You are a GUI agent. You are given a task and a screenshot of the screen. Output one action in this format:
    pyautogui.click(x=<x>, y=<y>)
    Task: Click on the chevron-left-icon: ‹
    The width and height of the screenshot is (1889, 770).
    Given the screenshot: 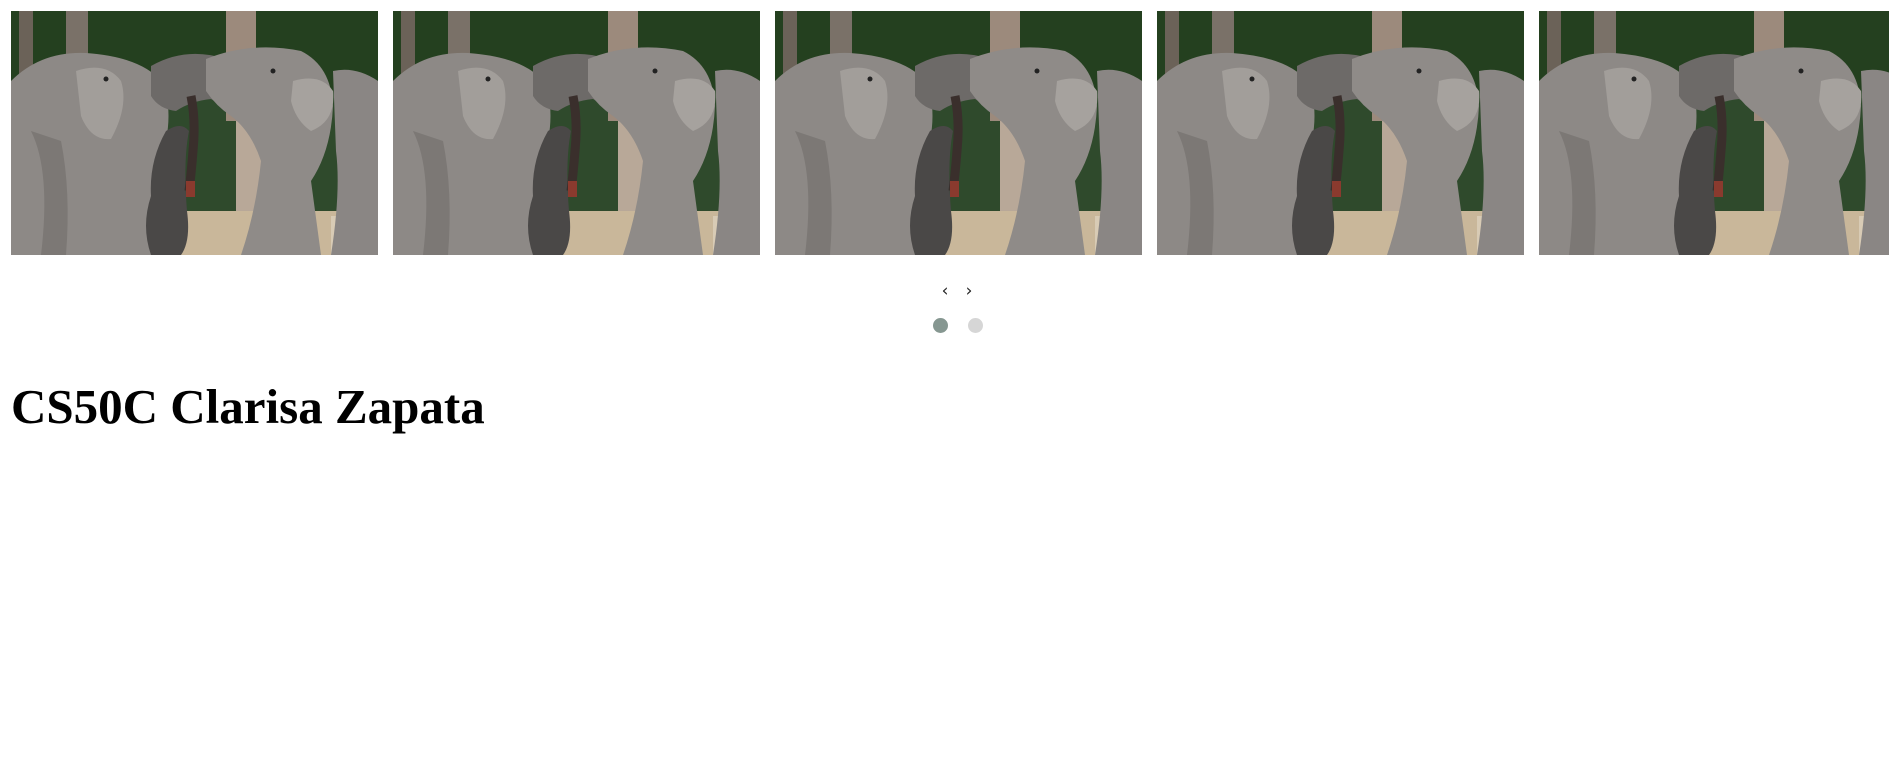 What is the action you would take?
    pyautogui.click(x=945, y=291)
    